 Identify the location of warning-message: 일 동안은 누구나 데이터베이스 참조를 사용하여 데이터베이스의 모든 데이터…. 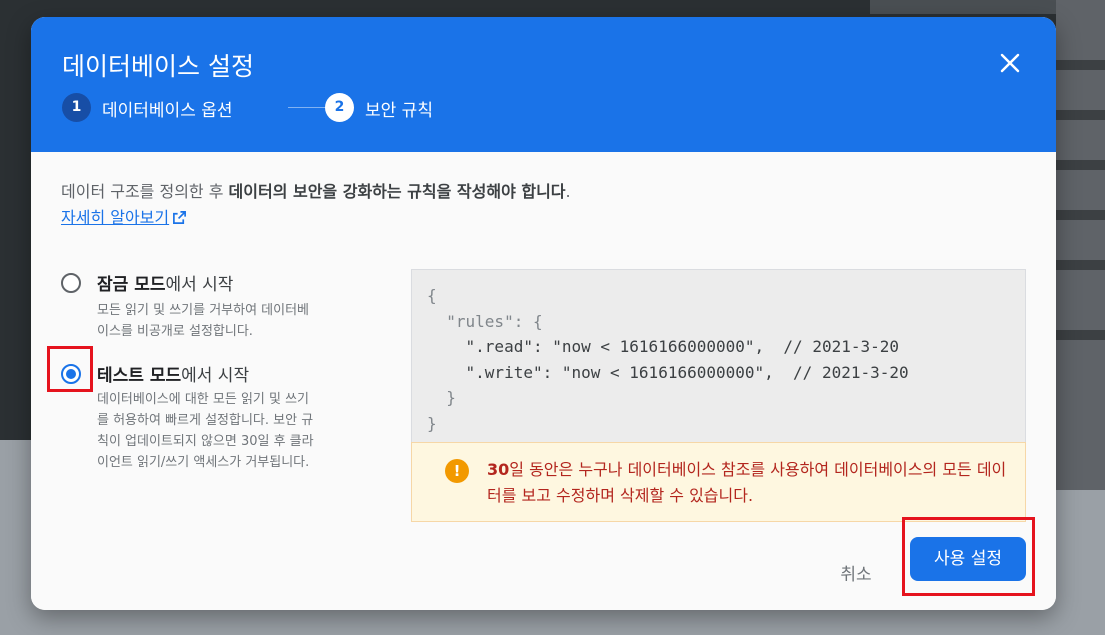
(747, 482).